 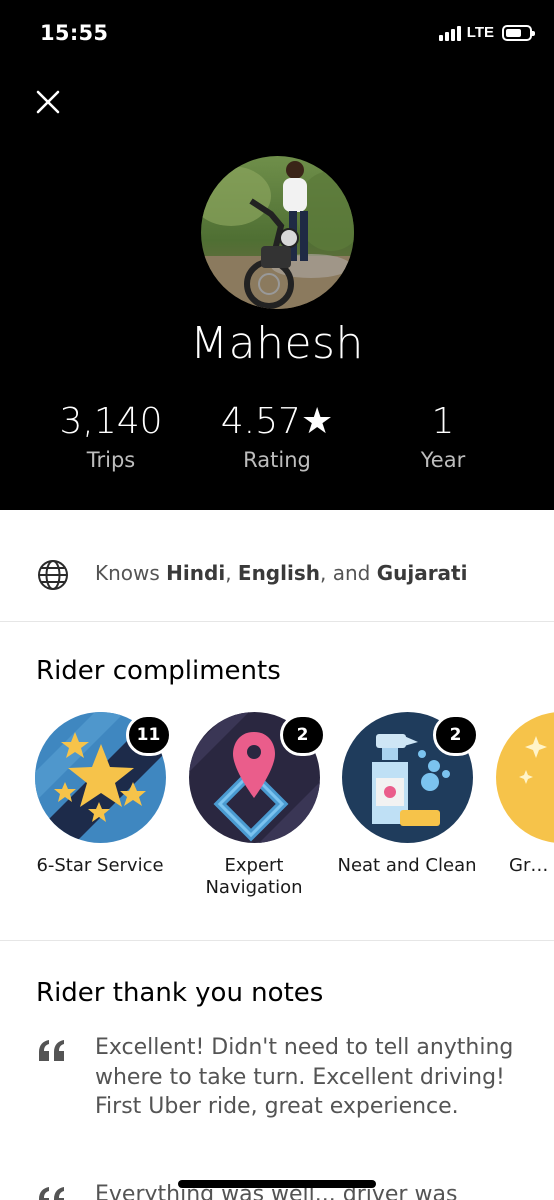 What do you see at coordinates (277, 232) in the screenshot?
I see `driver-avatar` at bounding box center [277, 232].